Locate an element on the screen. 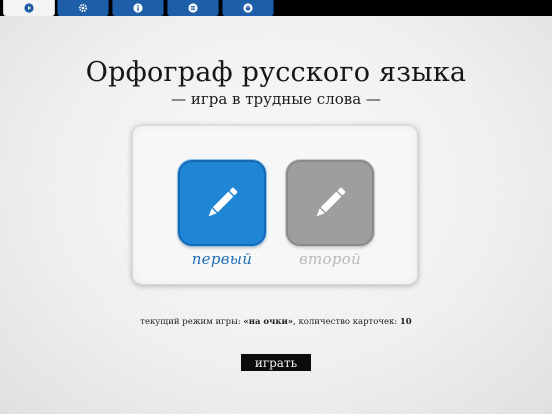  player-first-label: первый is located at coordinates (222, 259).